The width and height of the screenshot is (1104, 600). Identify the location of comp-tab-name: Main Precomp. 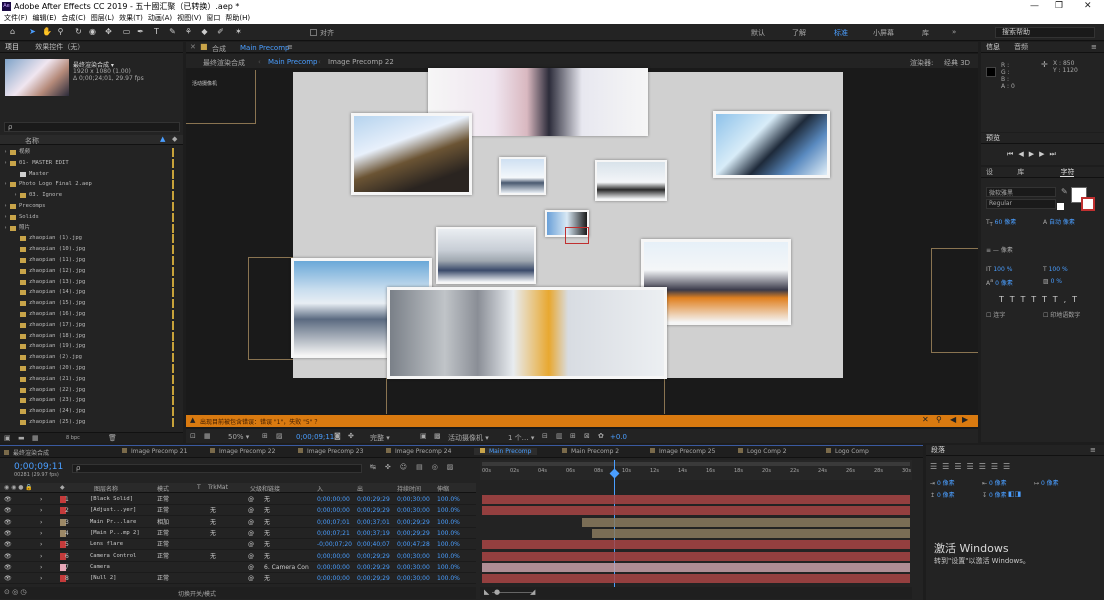
(264, 48).